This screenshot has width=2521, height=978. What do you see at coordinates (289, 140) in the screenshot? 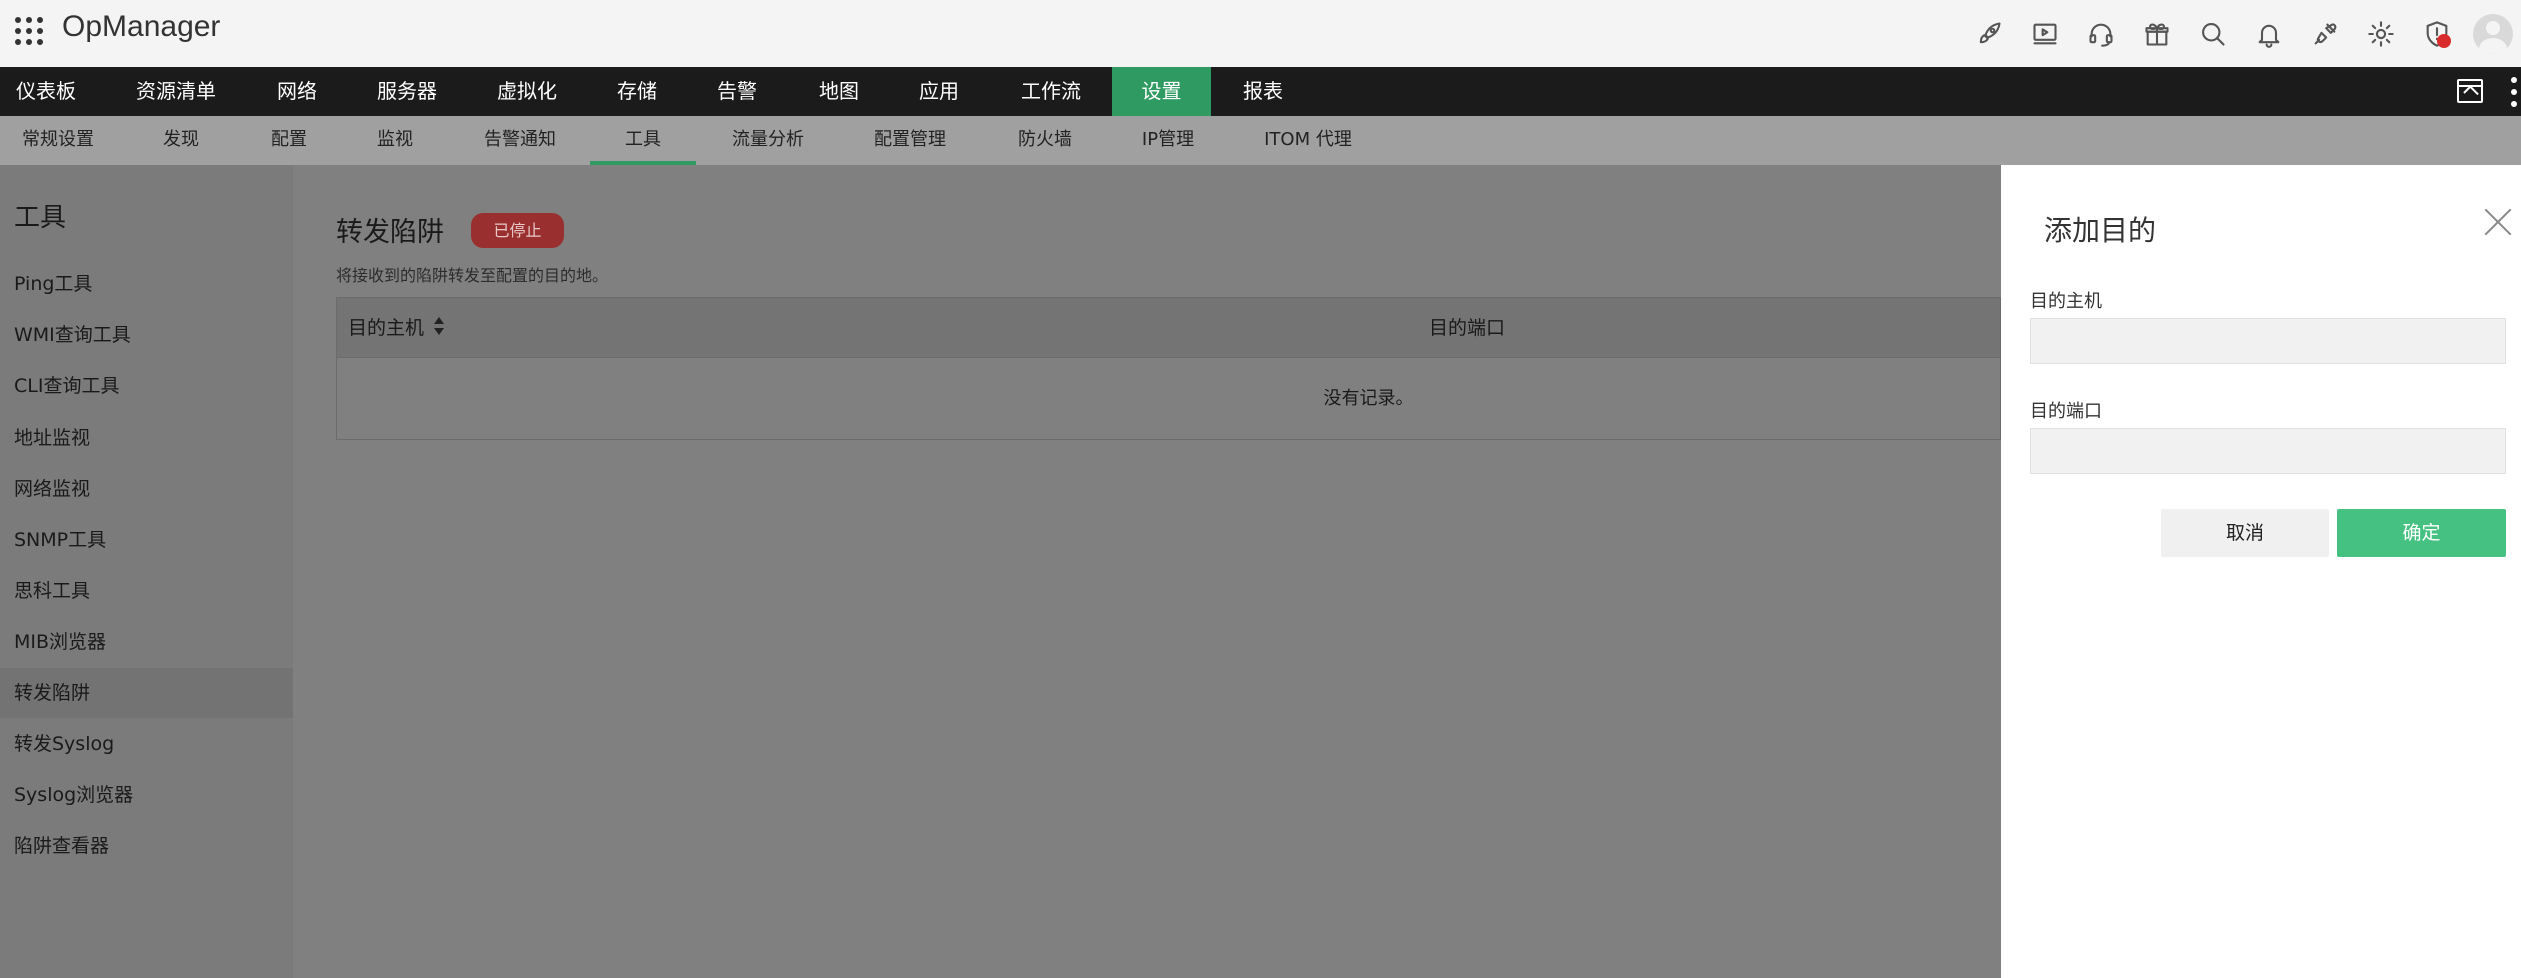
I see `subtab-configuration: 配置` at bounding box center [289, 140].